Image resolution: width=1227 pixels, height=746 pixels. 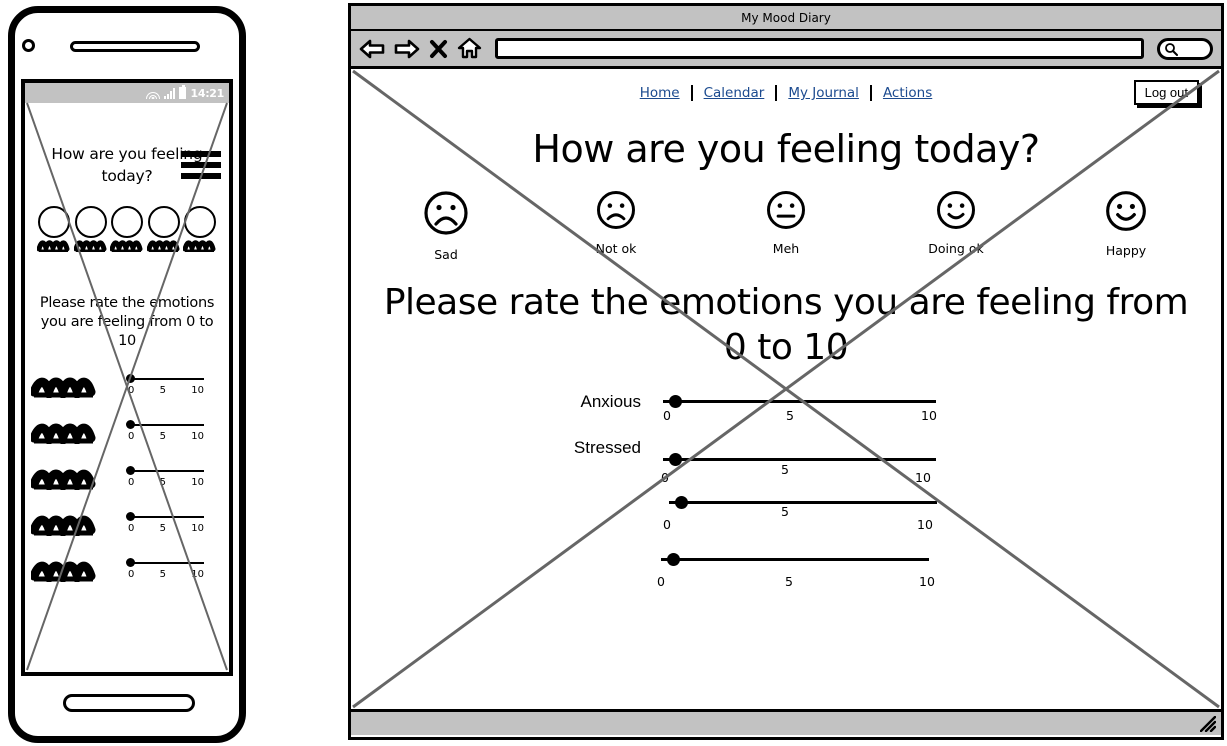 I want to click on emotion-label-stressed: Stressed, so click(x=607, y=447).